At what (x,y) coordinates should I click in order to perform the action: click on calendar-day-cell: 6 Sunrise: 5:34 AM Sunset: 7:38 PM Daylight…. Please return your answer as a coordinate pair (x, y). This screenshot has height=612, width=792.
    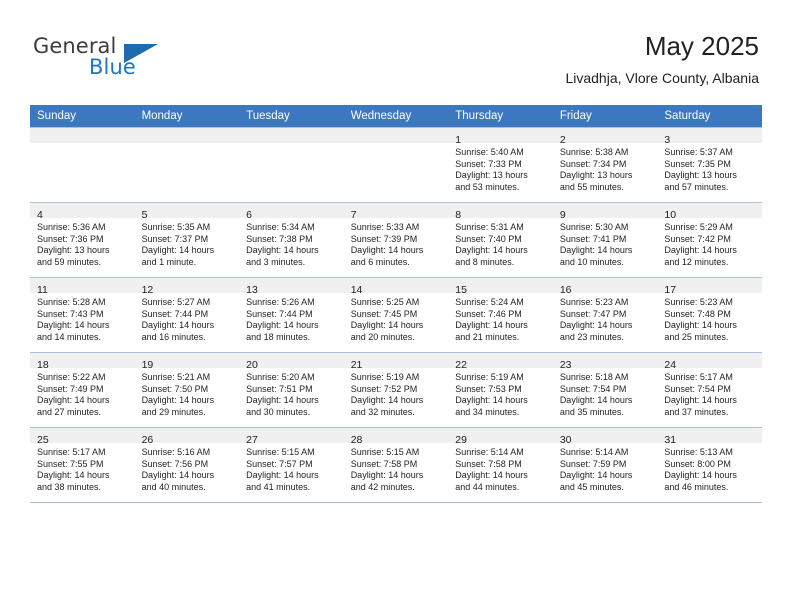
    Looking at the image, I should click on (291, 240).